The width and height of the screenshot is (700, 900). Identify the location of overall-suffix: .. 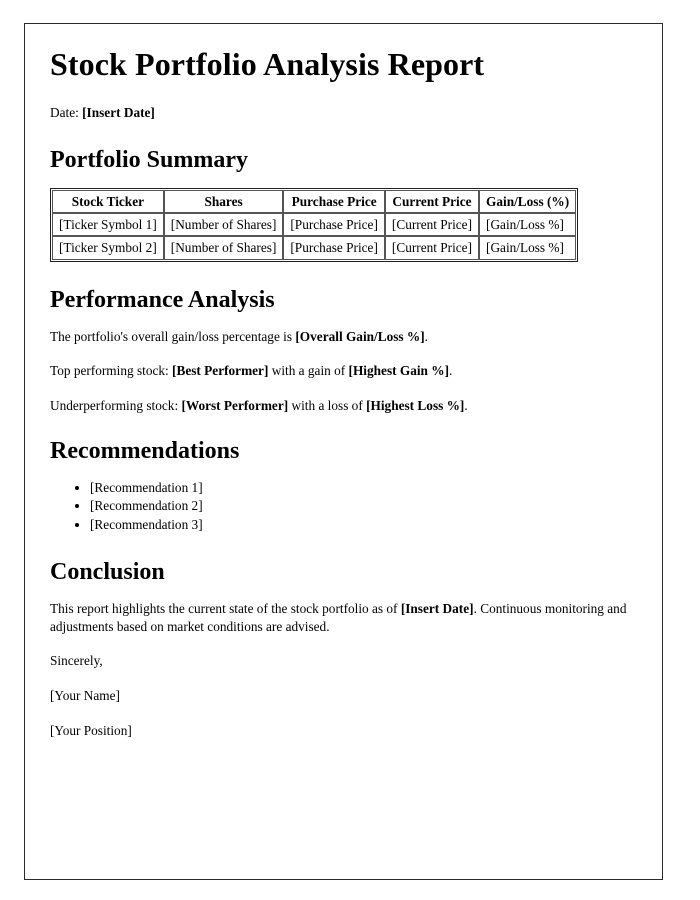
(426, 336).